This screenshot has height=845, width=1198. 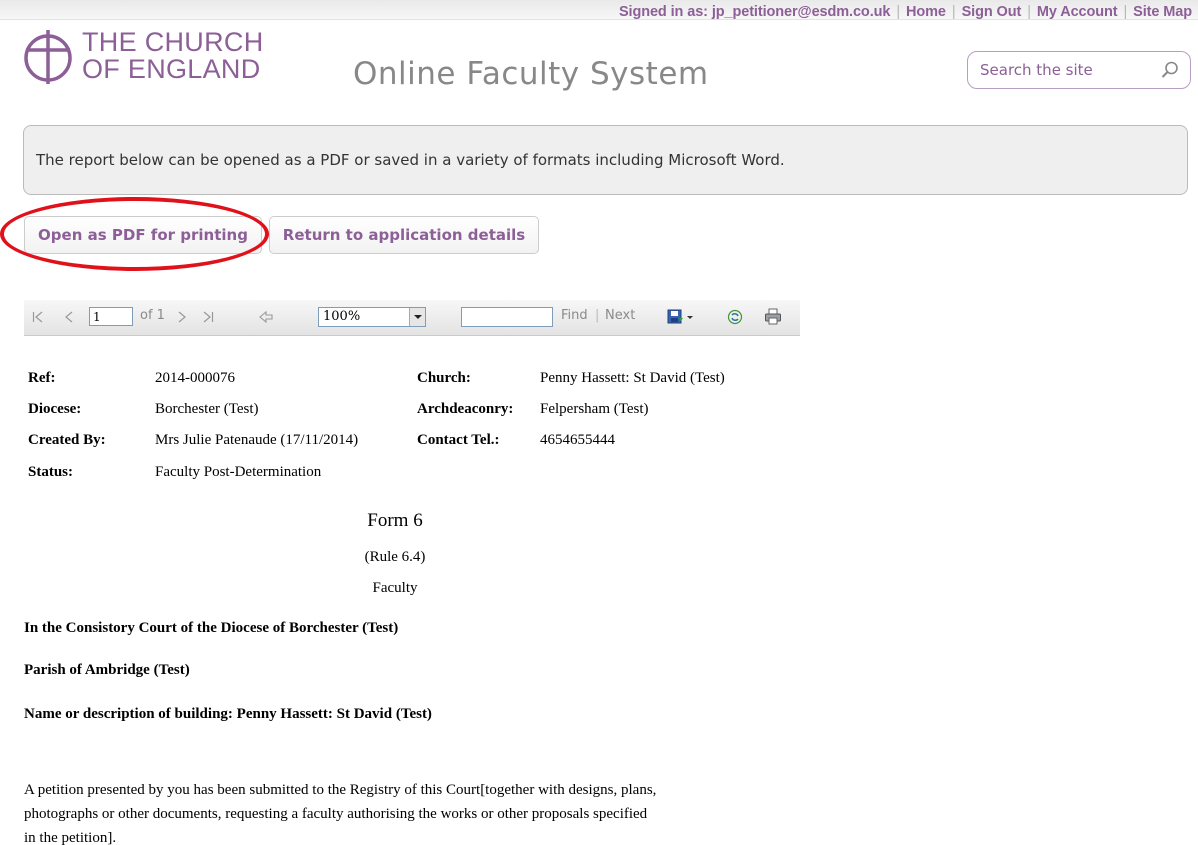 I want to click on archdeaconry-value: Felpersham (Test), so click(x=594, y=409).